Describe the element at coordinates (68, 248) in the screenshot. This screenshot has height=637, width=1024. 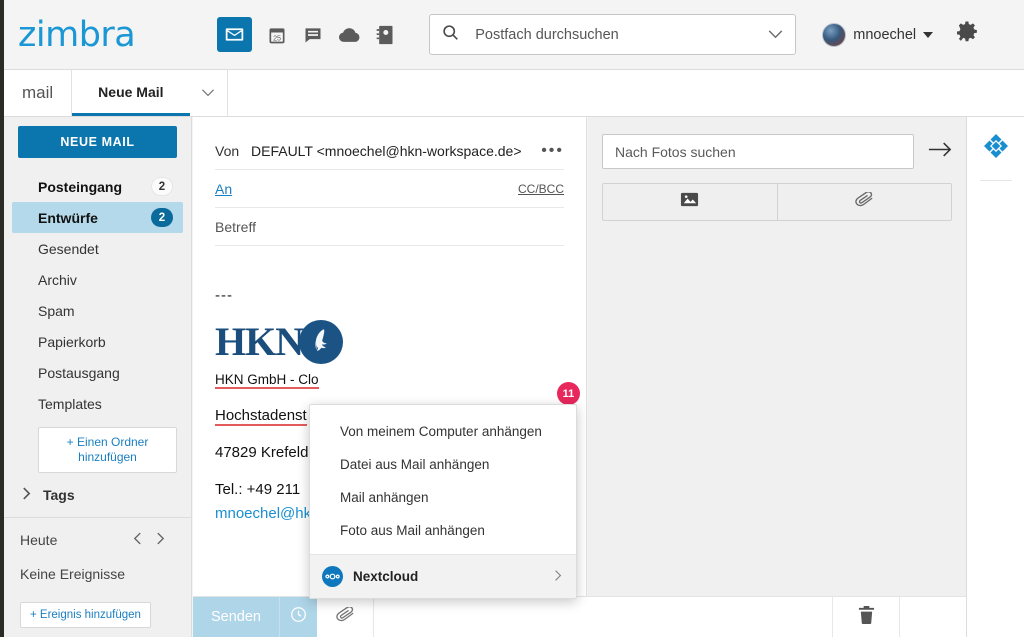
I see `folder-label: Gesendet` at that location.